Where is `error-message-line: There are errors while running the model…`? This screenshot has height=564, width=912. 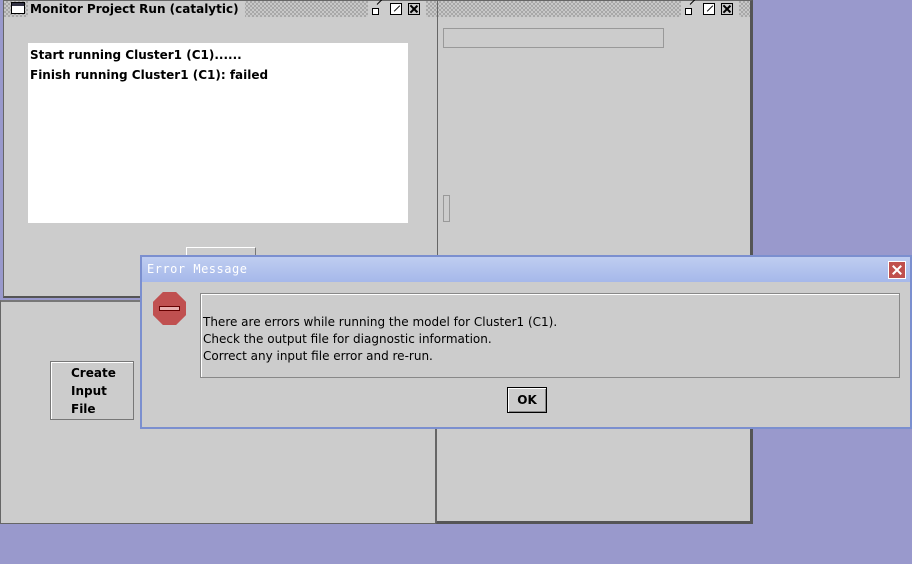 error-message-line: There are errors while running the model… is located at coordinates (380, 322).